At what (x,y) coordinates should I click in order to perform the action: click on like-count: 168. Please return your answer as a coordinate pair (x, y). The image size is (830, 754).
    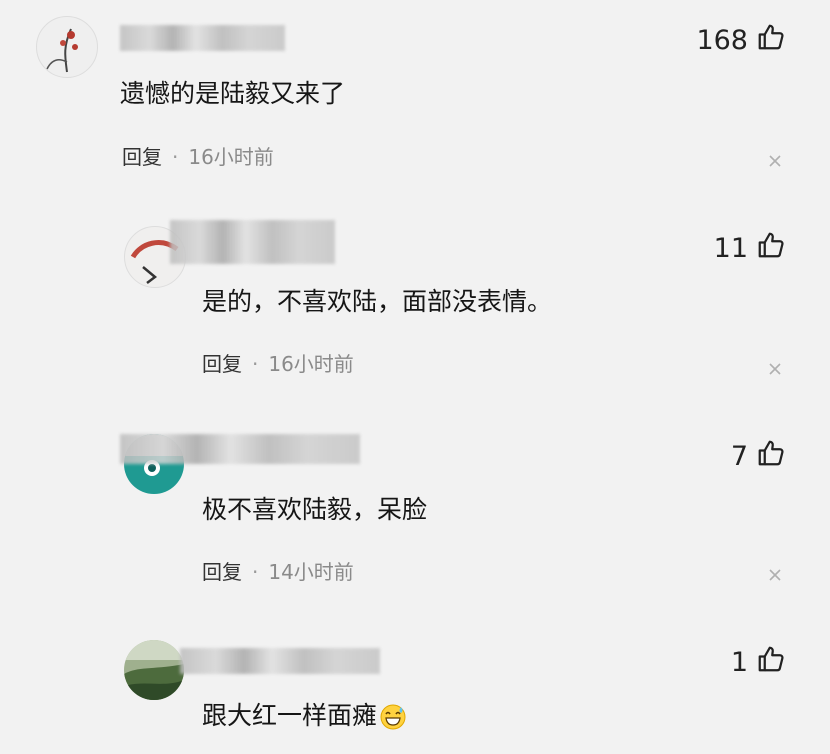
    Looking at the image, I should click on (722, 40).